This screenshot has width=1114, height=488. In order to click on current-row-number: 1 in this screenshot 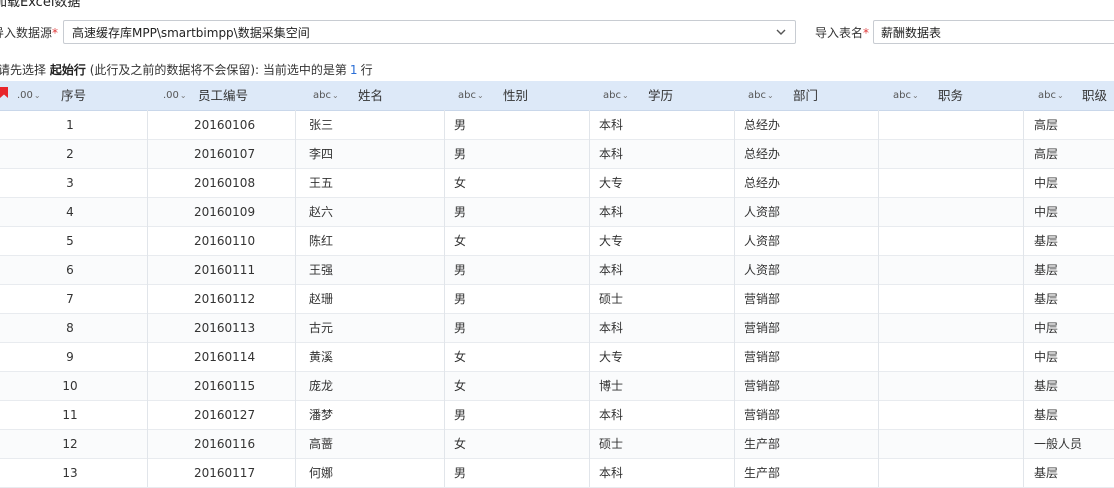, I will do `click(353, 70)`.